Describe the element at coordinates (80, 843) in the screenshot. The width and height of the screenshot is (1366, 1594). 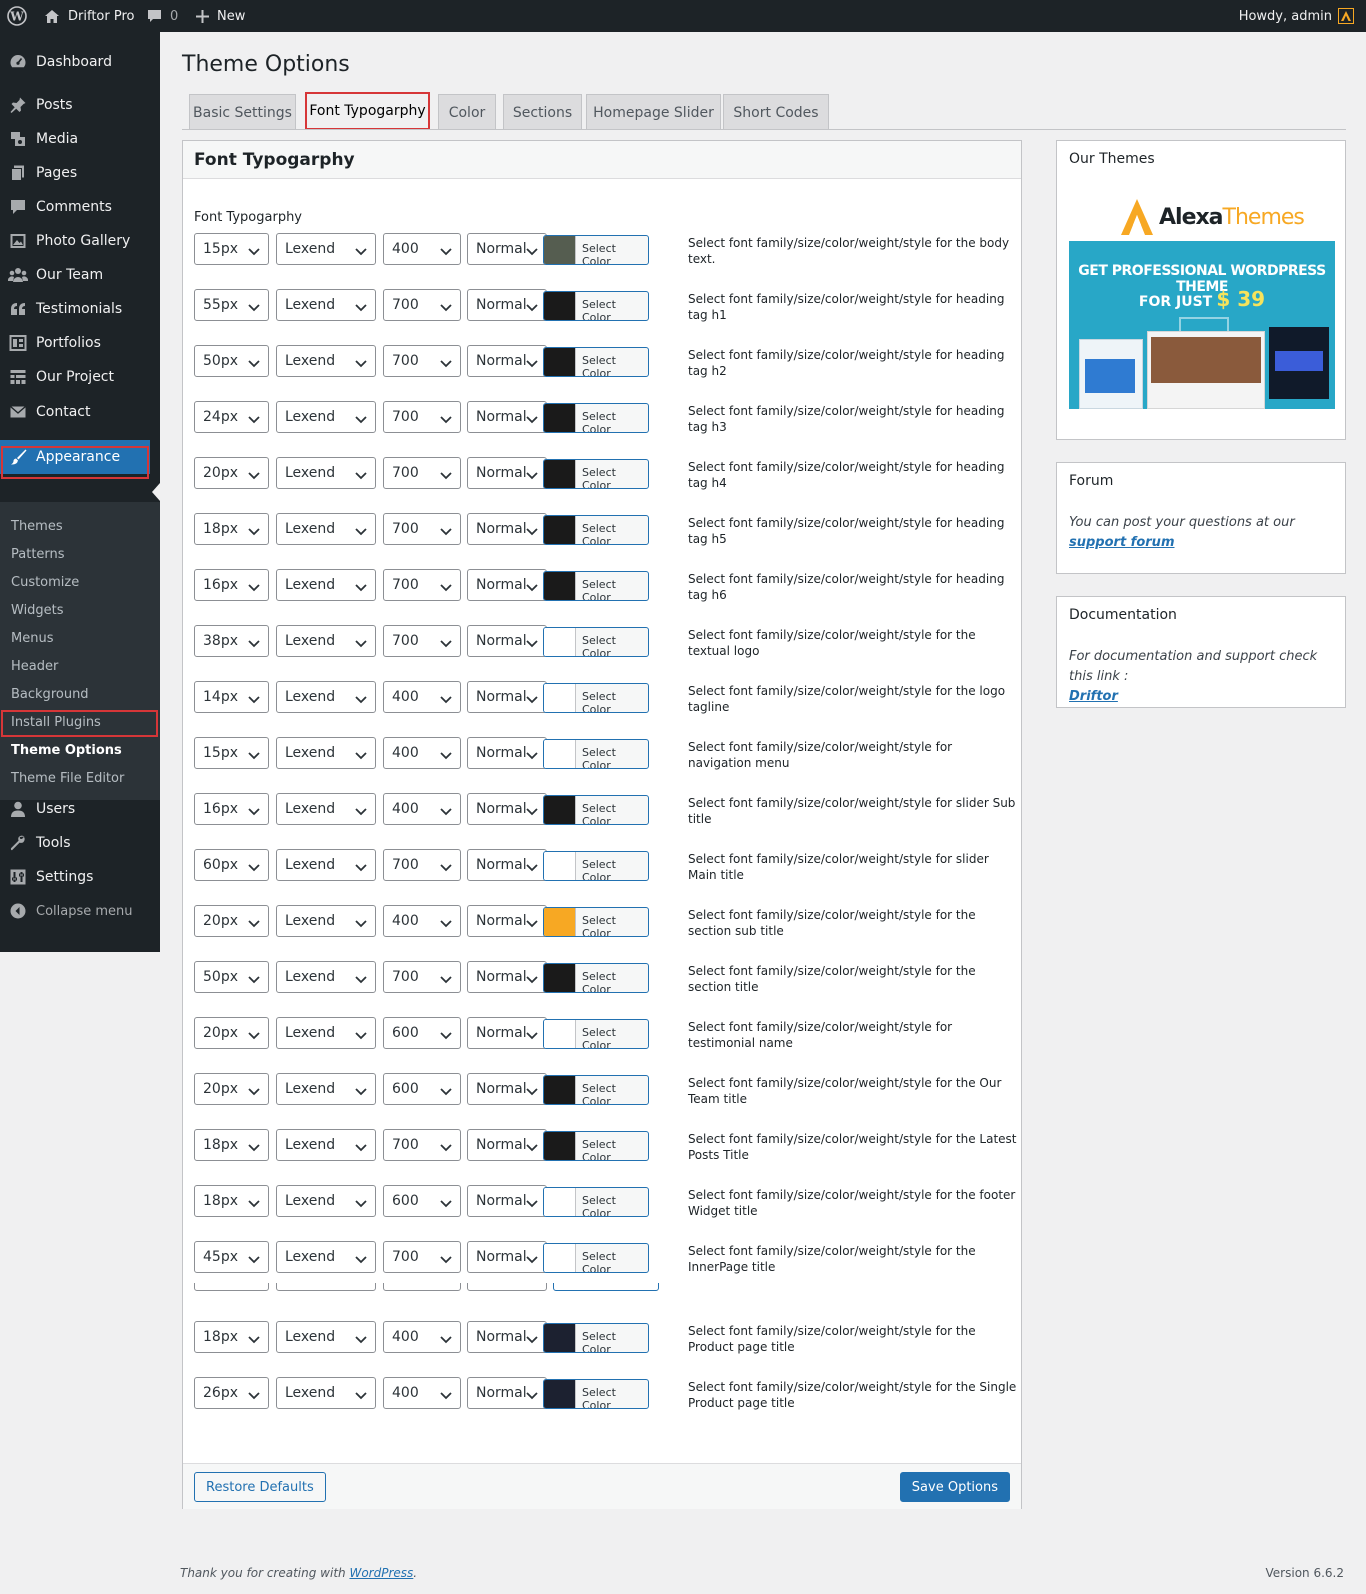
I see `sidebar-item-tools: Tools` at that location.